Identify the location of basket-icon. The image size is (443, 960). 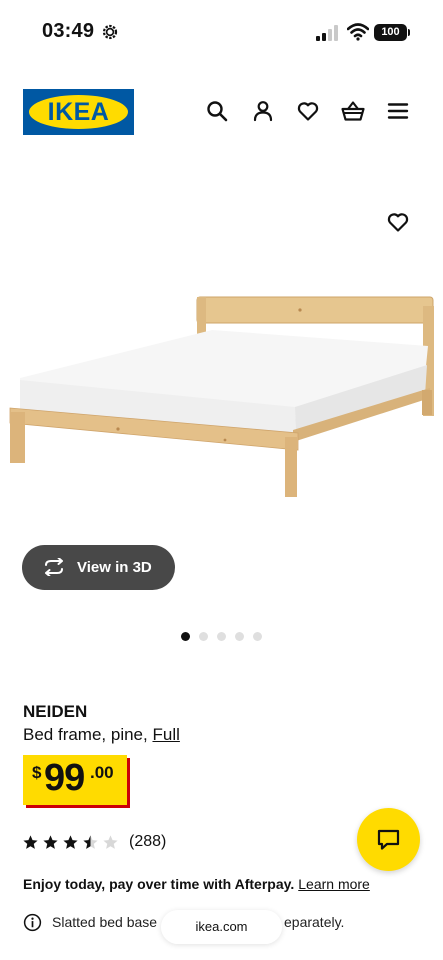
(353, 111).